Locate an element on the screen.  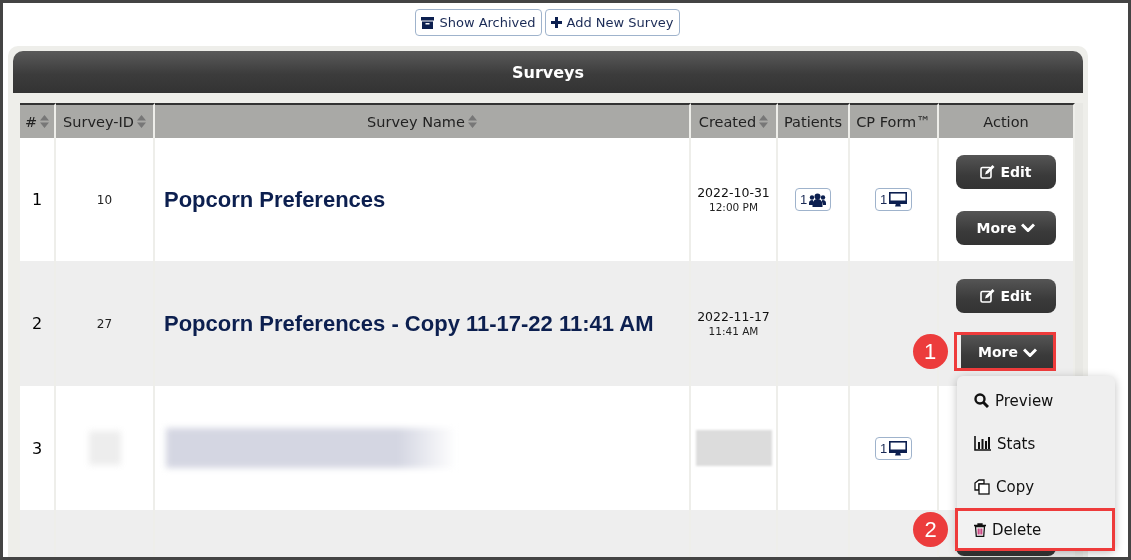
menu-item: Delete is located at coordinates (1035, 529).